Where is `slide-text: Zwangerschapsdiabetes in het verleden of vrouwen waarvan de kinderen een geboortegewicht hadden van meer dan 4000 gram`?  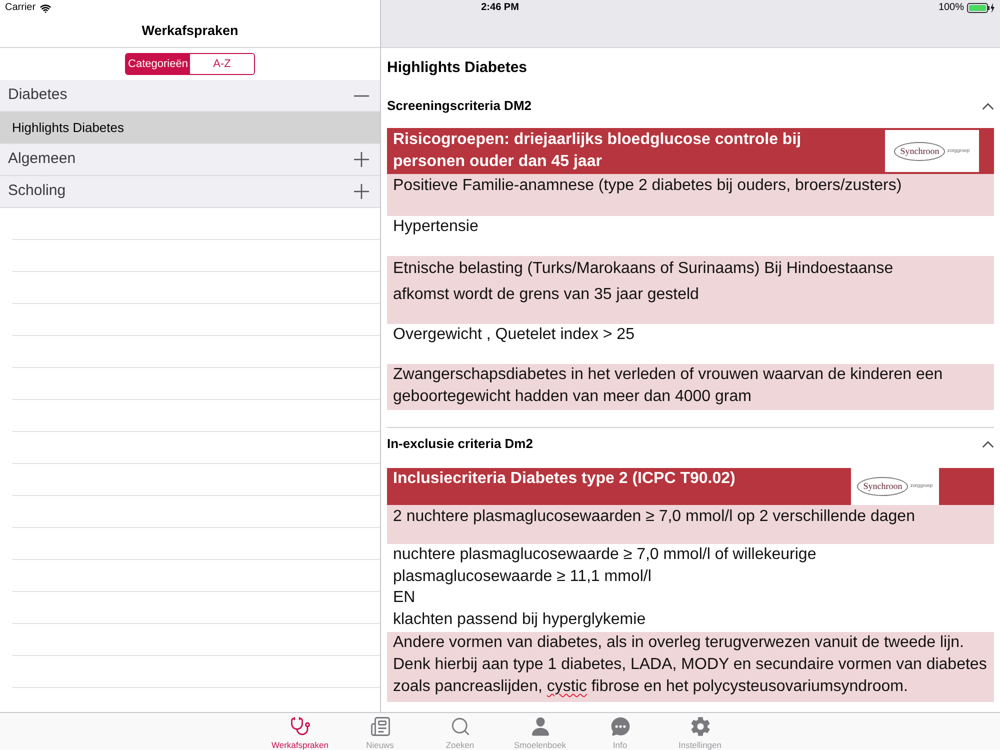
slide-text: Zwangerschapsdiabetes in het verleden of vrouwen waarvan de kinderen een geboortegewicht hadden van meer dan 4000 gram is located at coordinates (668, 386).